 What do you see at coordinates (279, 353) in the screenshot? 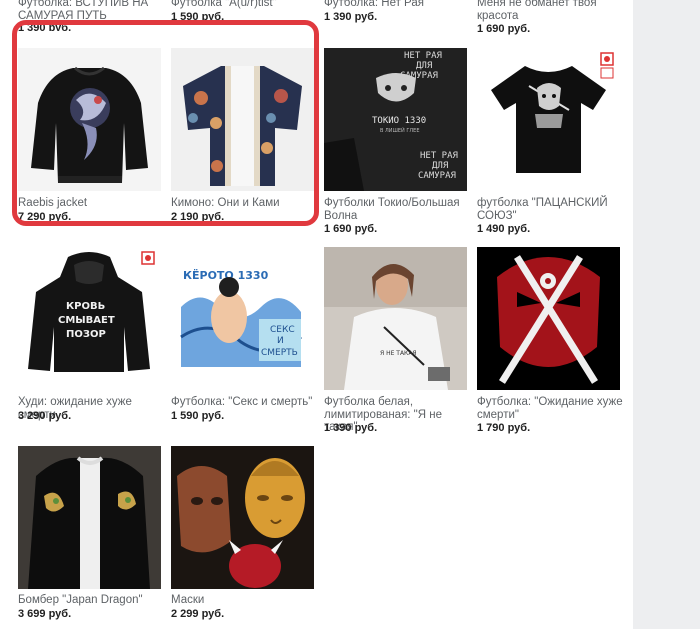
I see `image-text: СМЕРТЬ` at bounding box center [279, 353].